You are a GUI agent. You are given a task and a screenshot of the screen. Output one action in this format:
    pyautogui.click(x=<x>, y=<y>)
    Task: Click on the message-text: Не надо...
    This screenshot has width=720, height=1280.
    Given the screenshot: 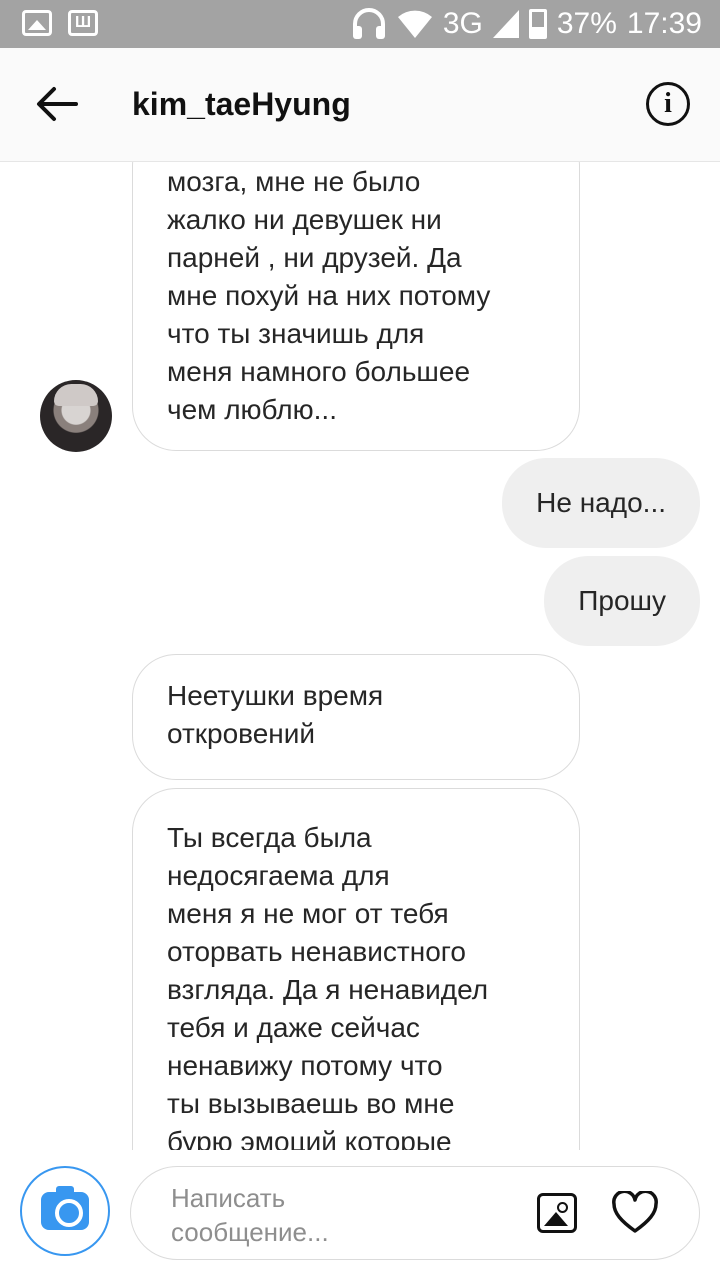 What is the action you would take?
    pyautogui.click(x=601, y=502)
    